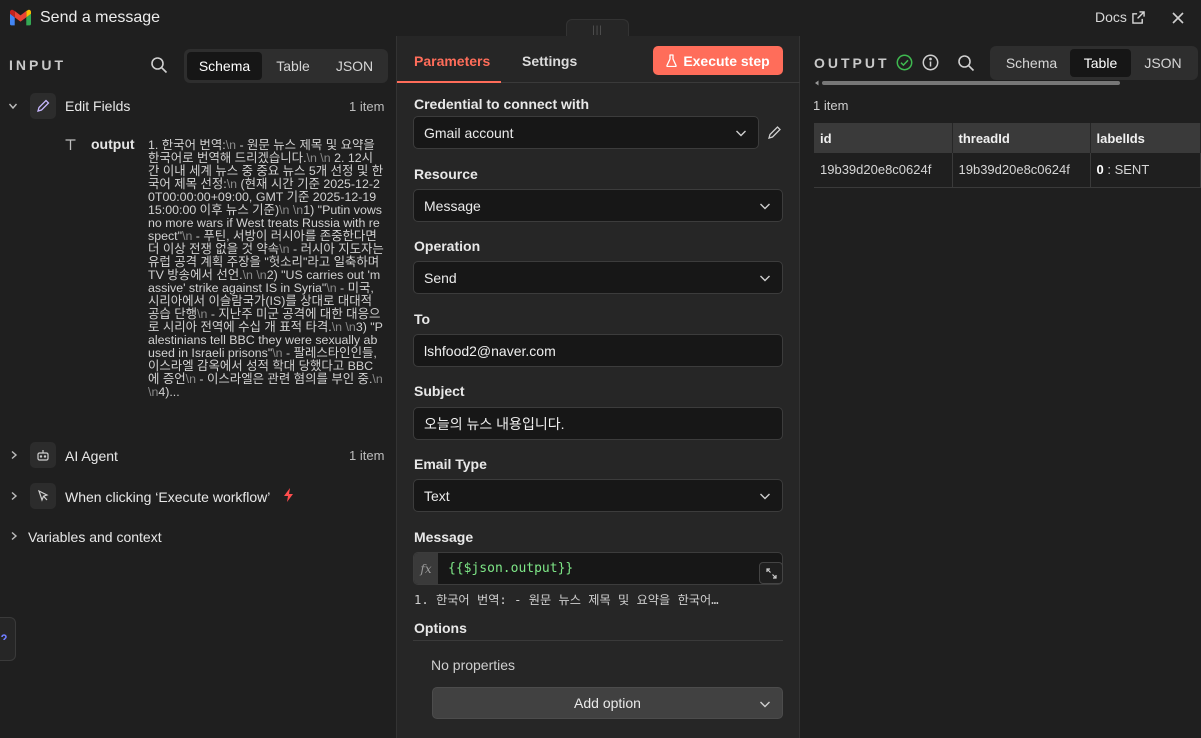 The height and width of the screenshot is (738, 1201). Describe the element at coordinates (1021, 170) in the screenshot. I see `cell-threadid: 19b39d20e8c0624f` at that location.